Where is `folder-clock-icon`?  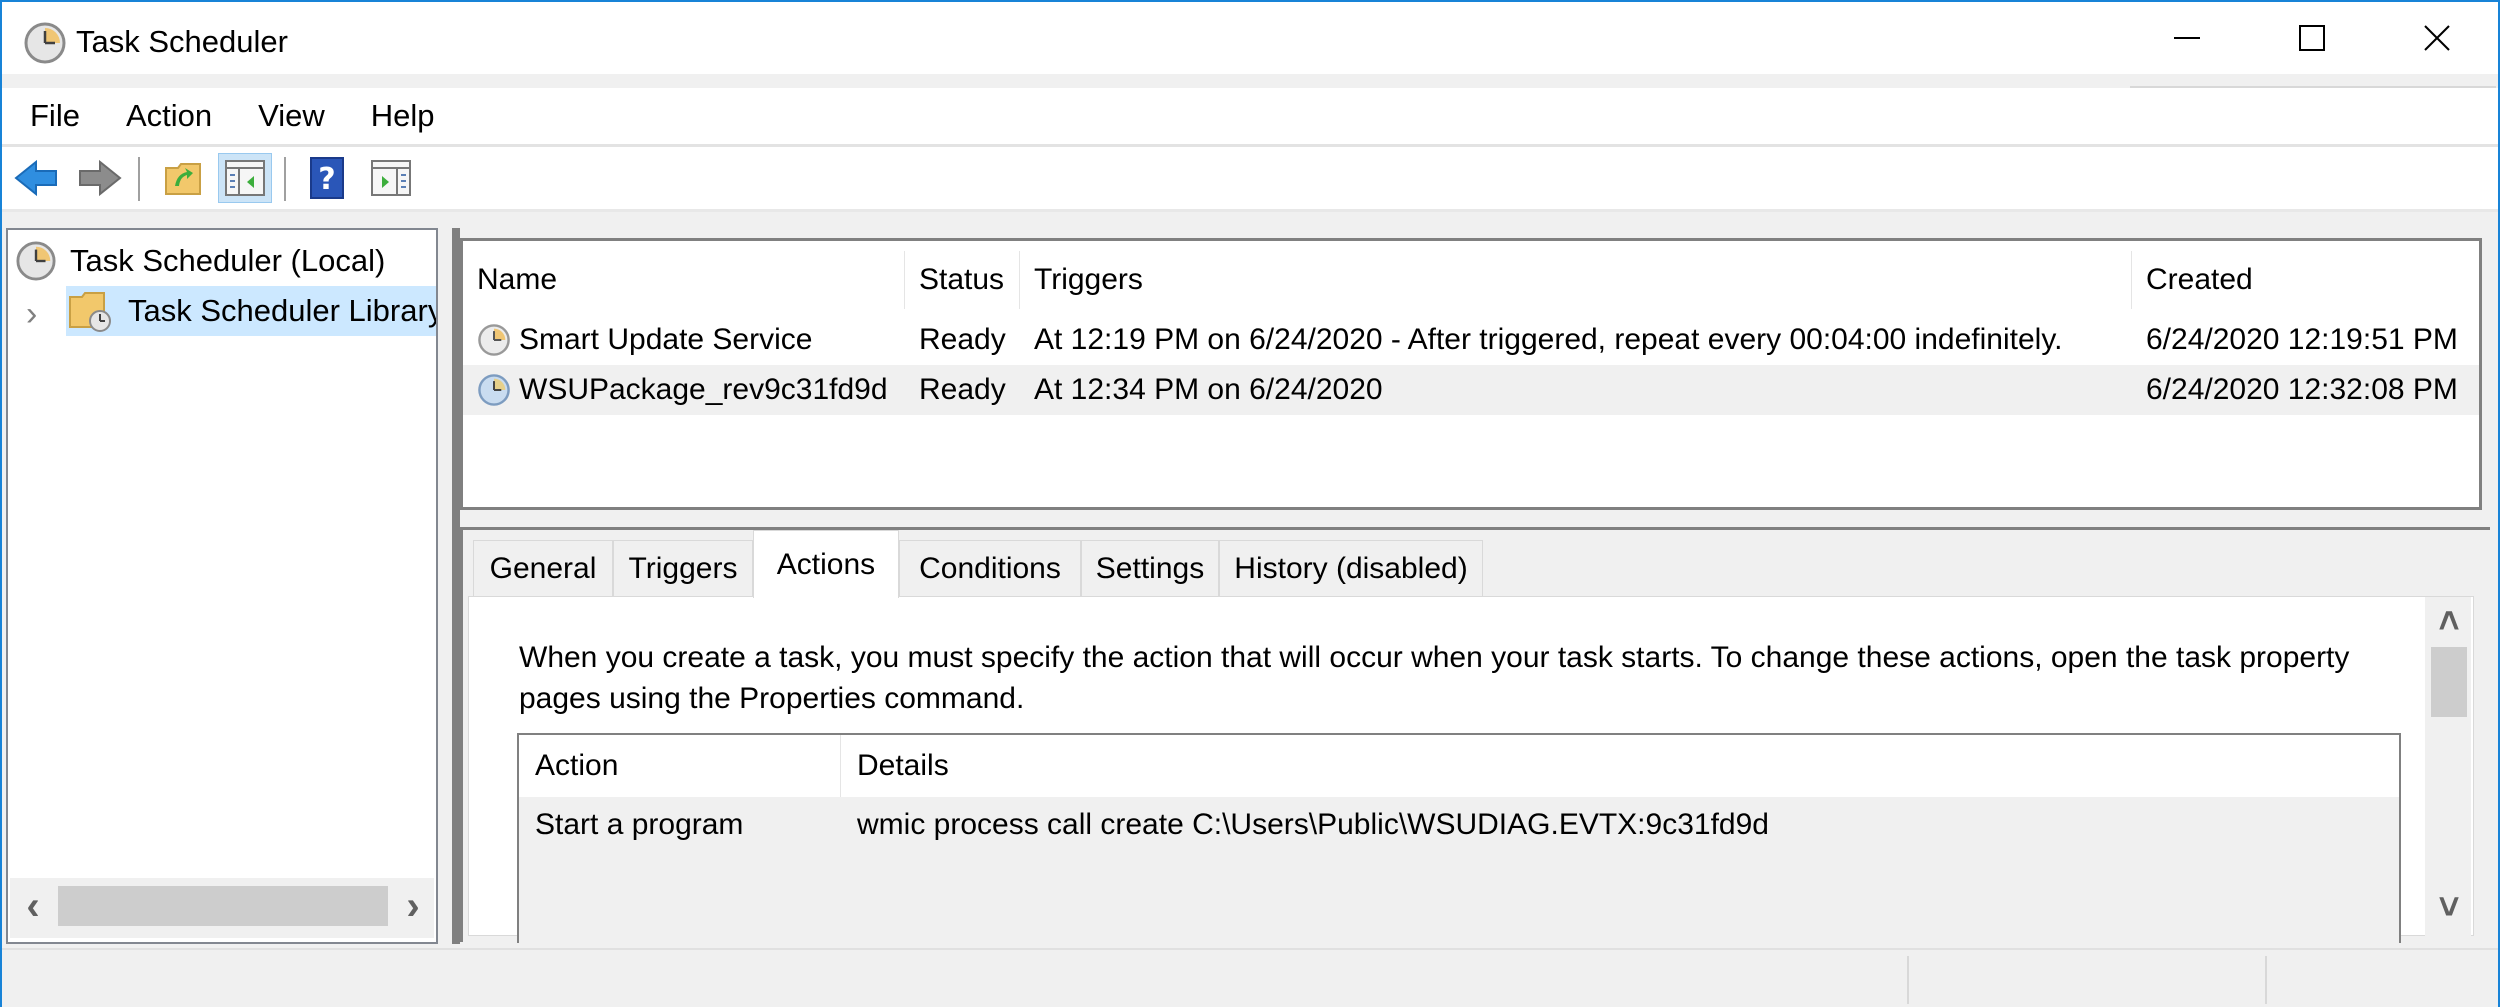
folder-clock-icon is located at coordinates (90, 312).